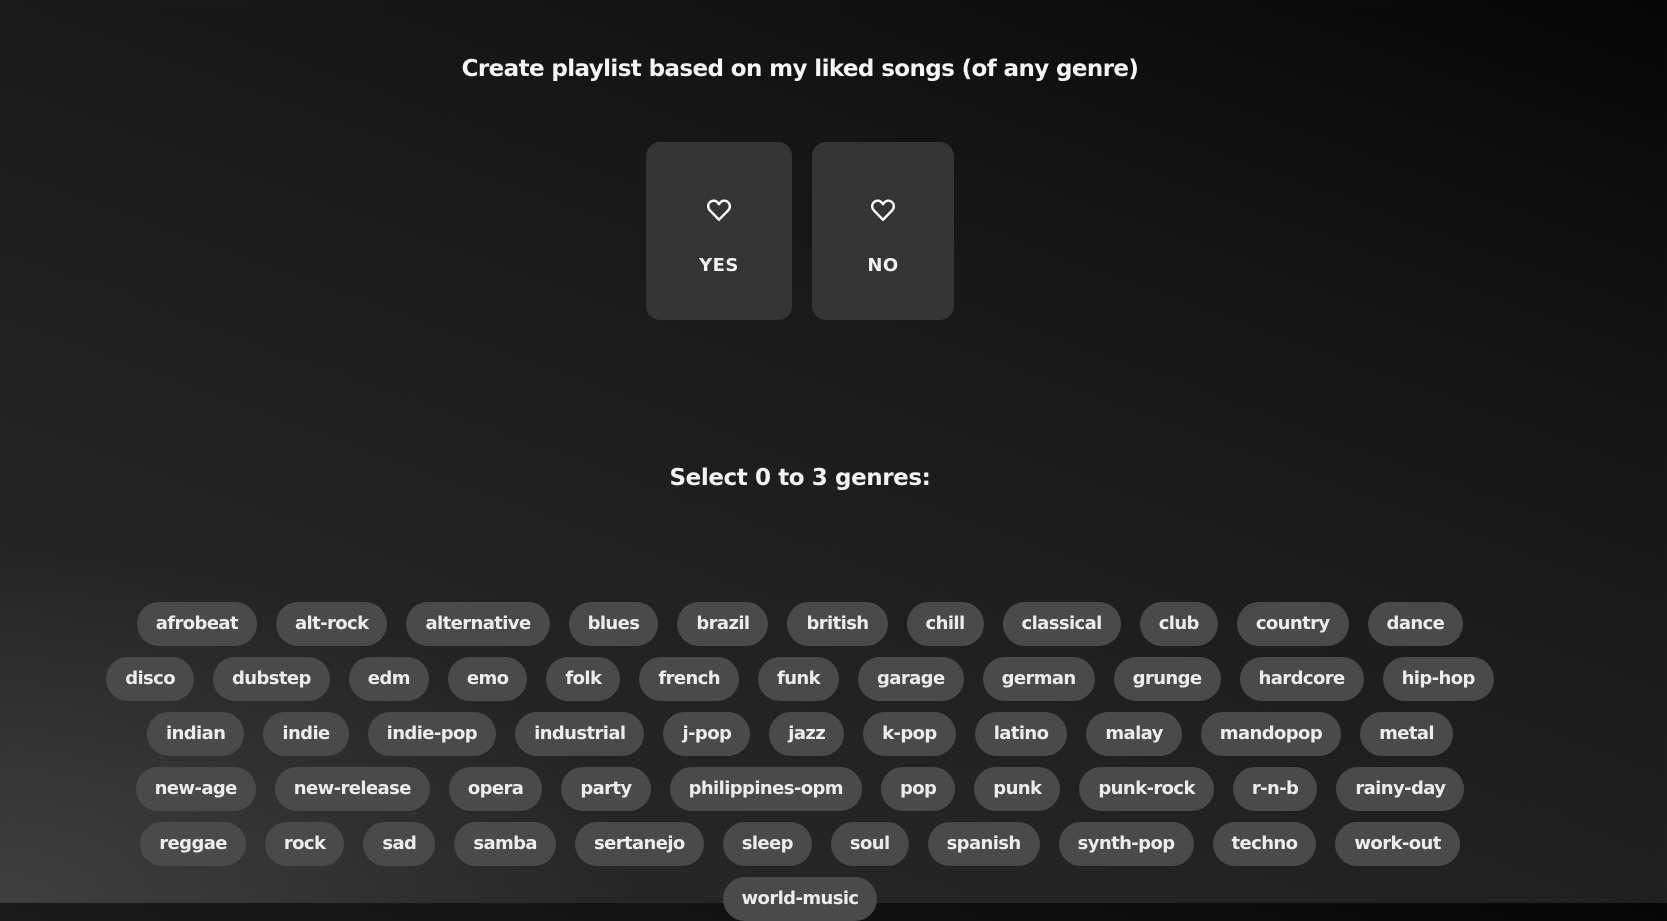 This screenshot has width=1667, height=921. What do you see at coordinates (196, 624) in the screenshot?
I see `genre-chip-afrobeat: afrobeat` at bounding box center [196, 624].